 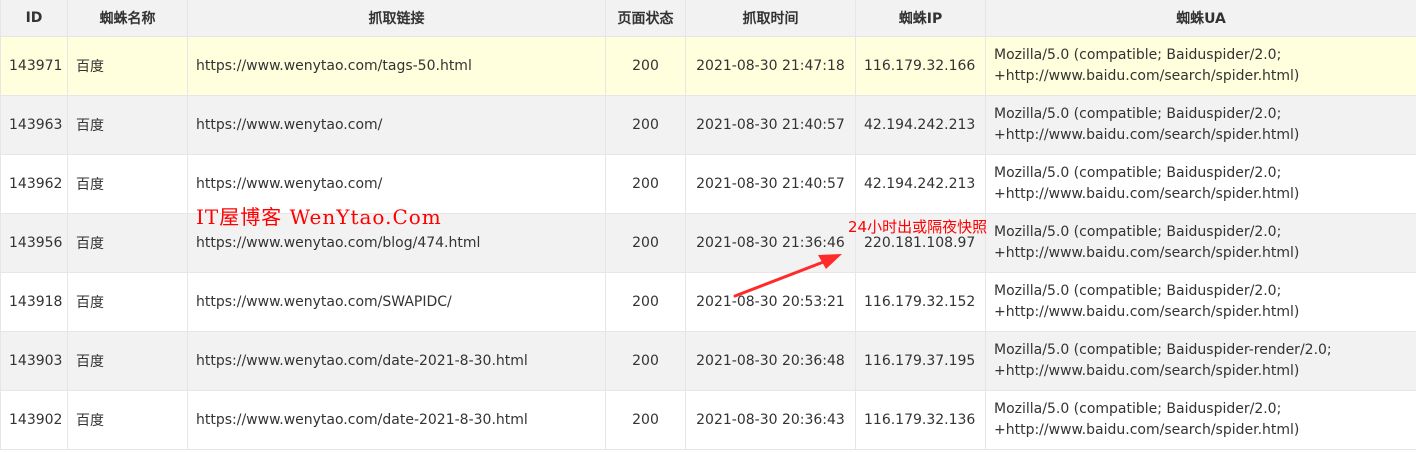 I want to click on snapshot-annotation: 24小时出或隔夜快照, so click(x=918, y=227).